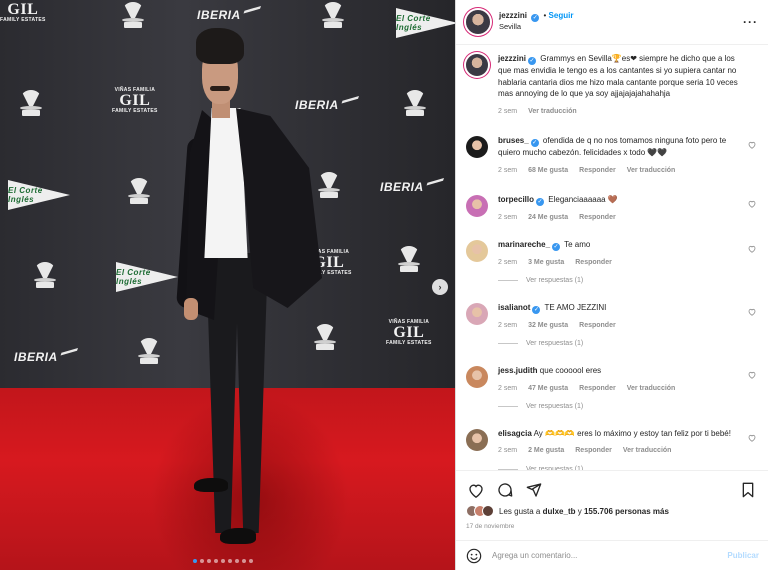  Describe the element at coordinates (546, 451) in the screenshot. I see `comment-likes: 2 Me gusta` at that location.